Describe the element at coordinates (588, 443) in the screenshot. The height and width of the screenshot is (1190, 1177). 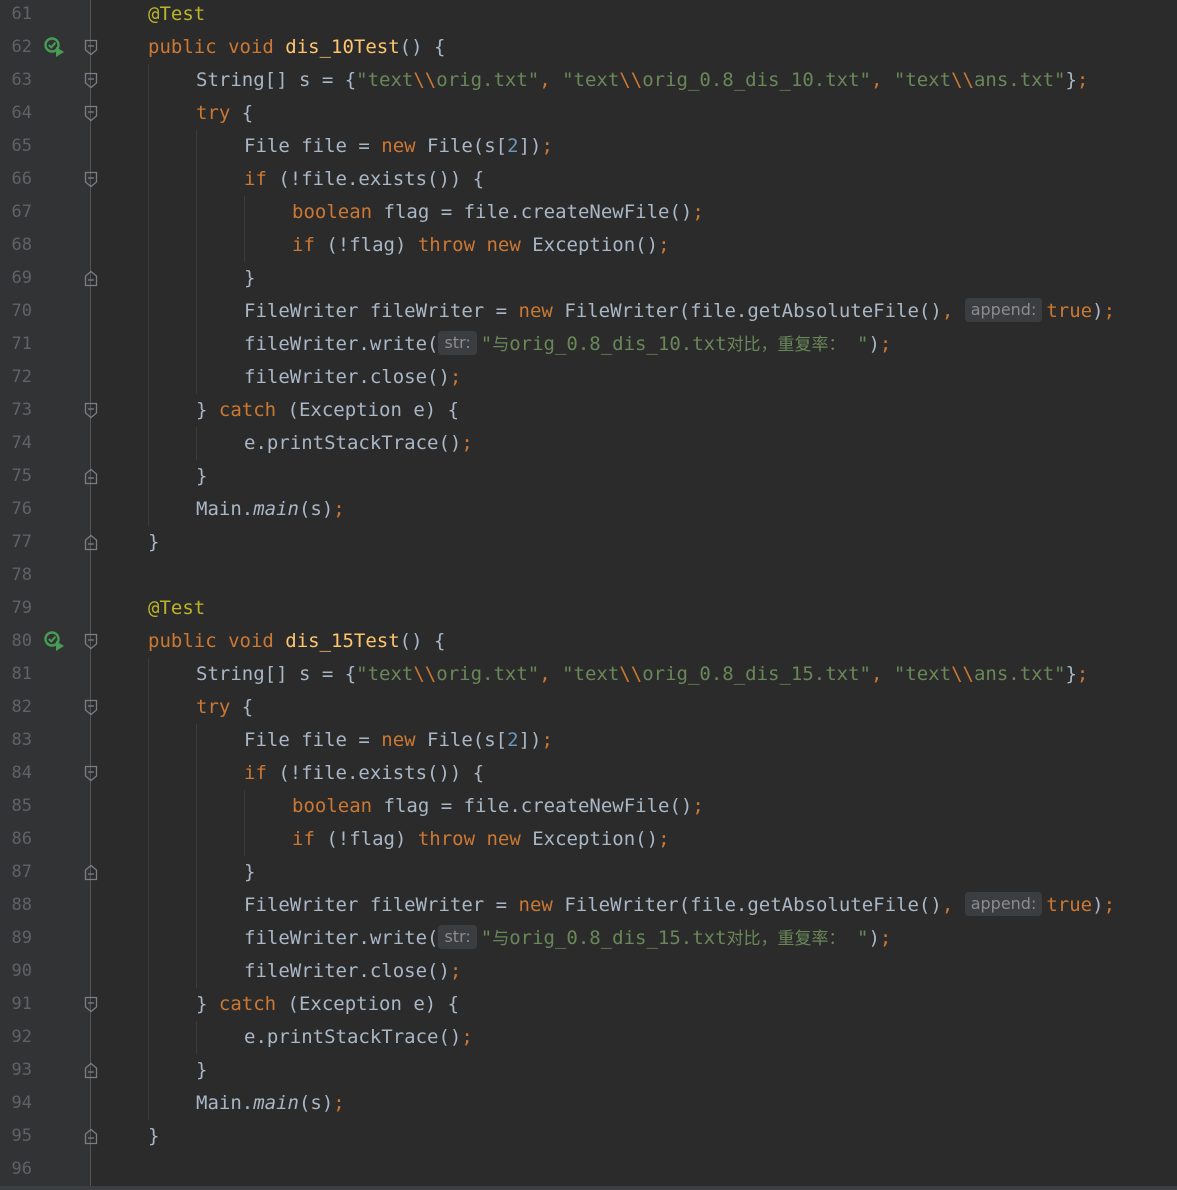
I see `code-line: 74 e.printStackTrace();` at that location.